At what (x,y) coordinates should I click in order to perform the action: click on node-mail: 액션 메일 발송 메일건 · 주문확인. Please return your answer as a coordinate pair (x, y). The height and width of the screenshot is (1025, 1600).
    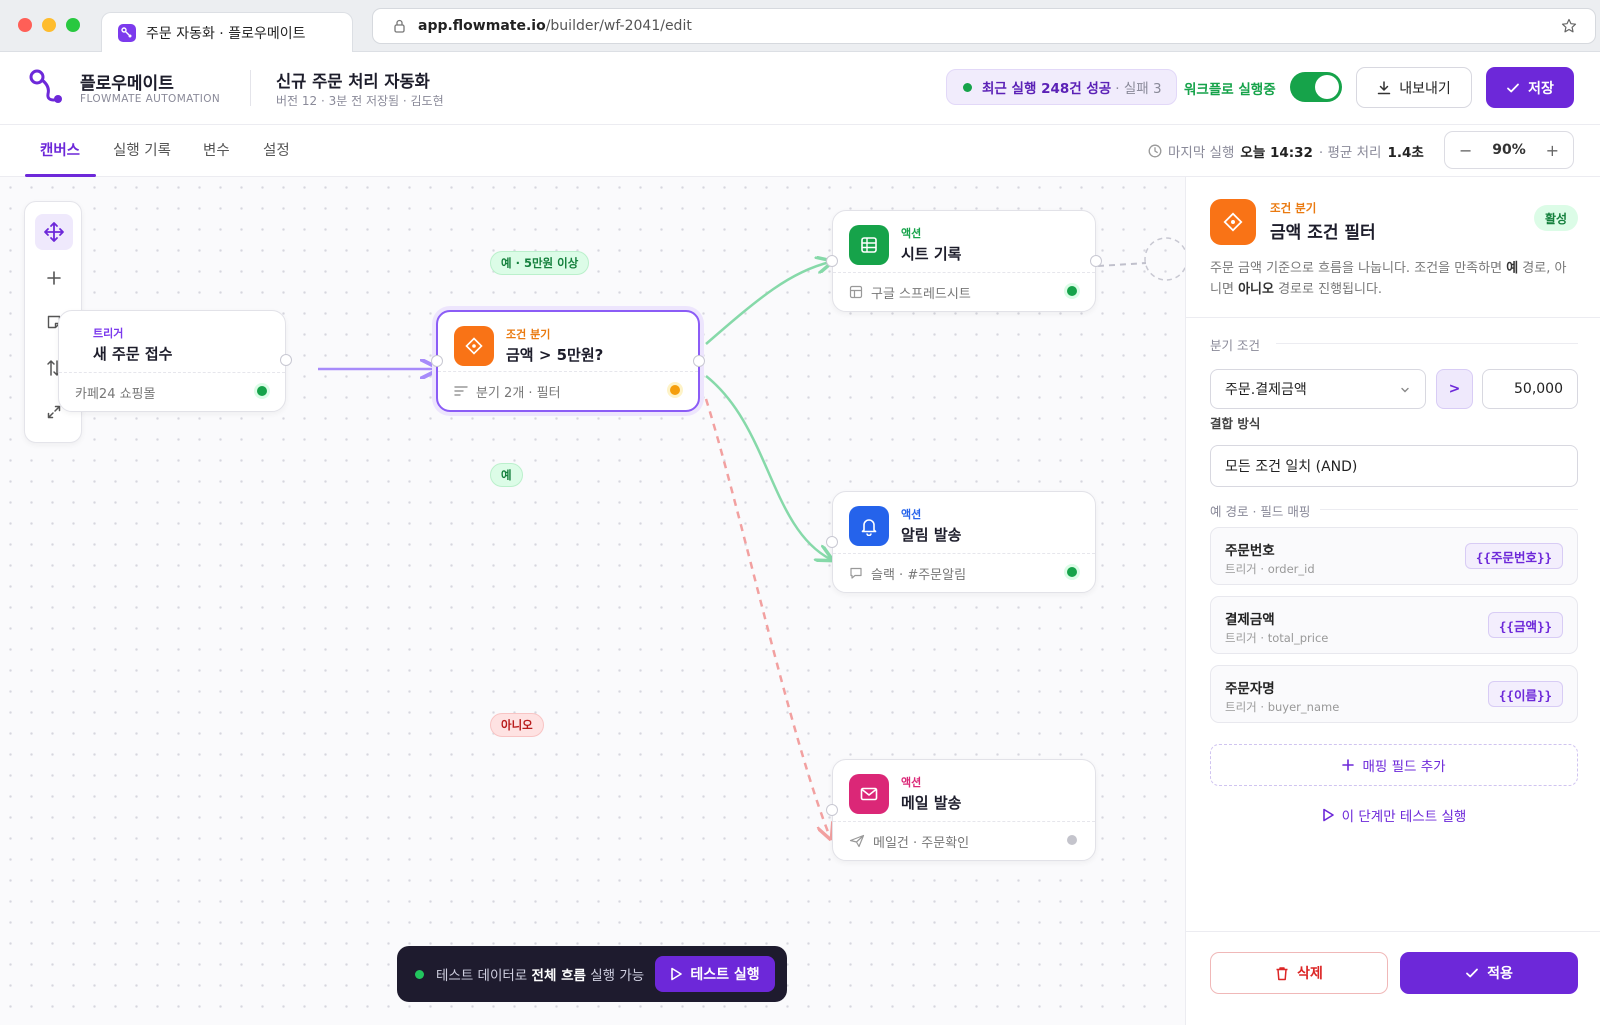
    Looking at the image, I should click on (961, 810).